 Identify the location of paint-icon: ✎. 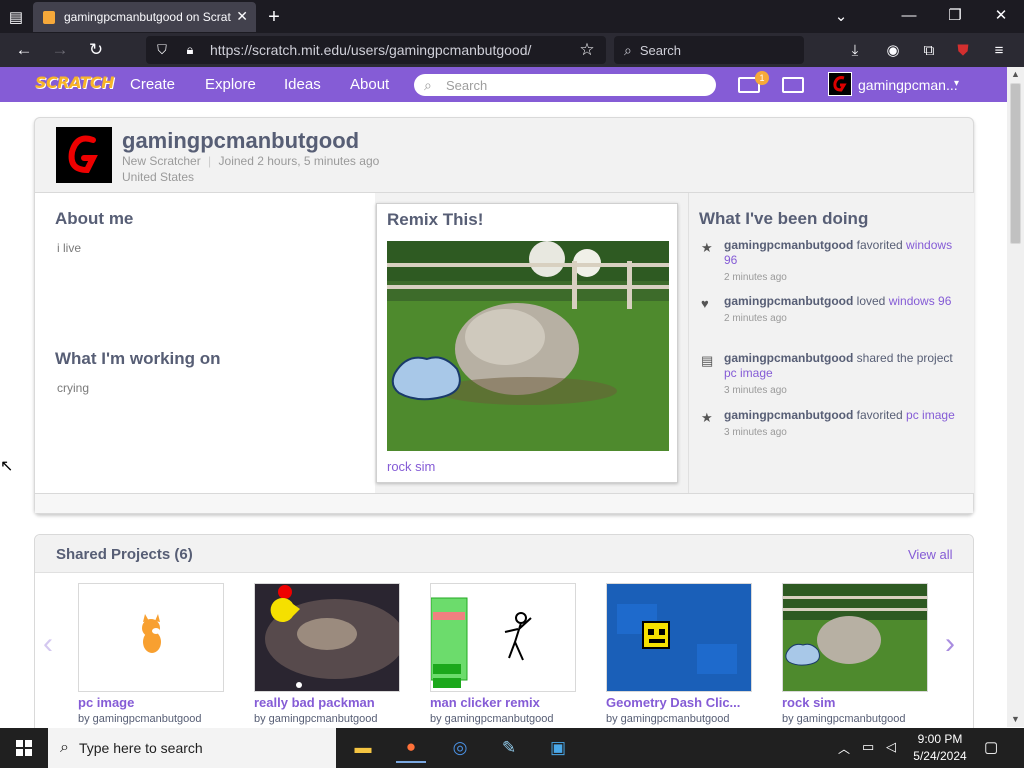
(509, 748).